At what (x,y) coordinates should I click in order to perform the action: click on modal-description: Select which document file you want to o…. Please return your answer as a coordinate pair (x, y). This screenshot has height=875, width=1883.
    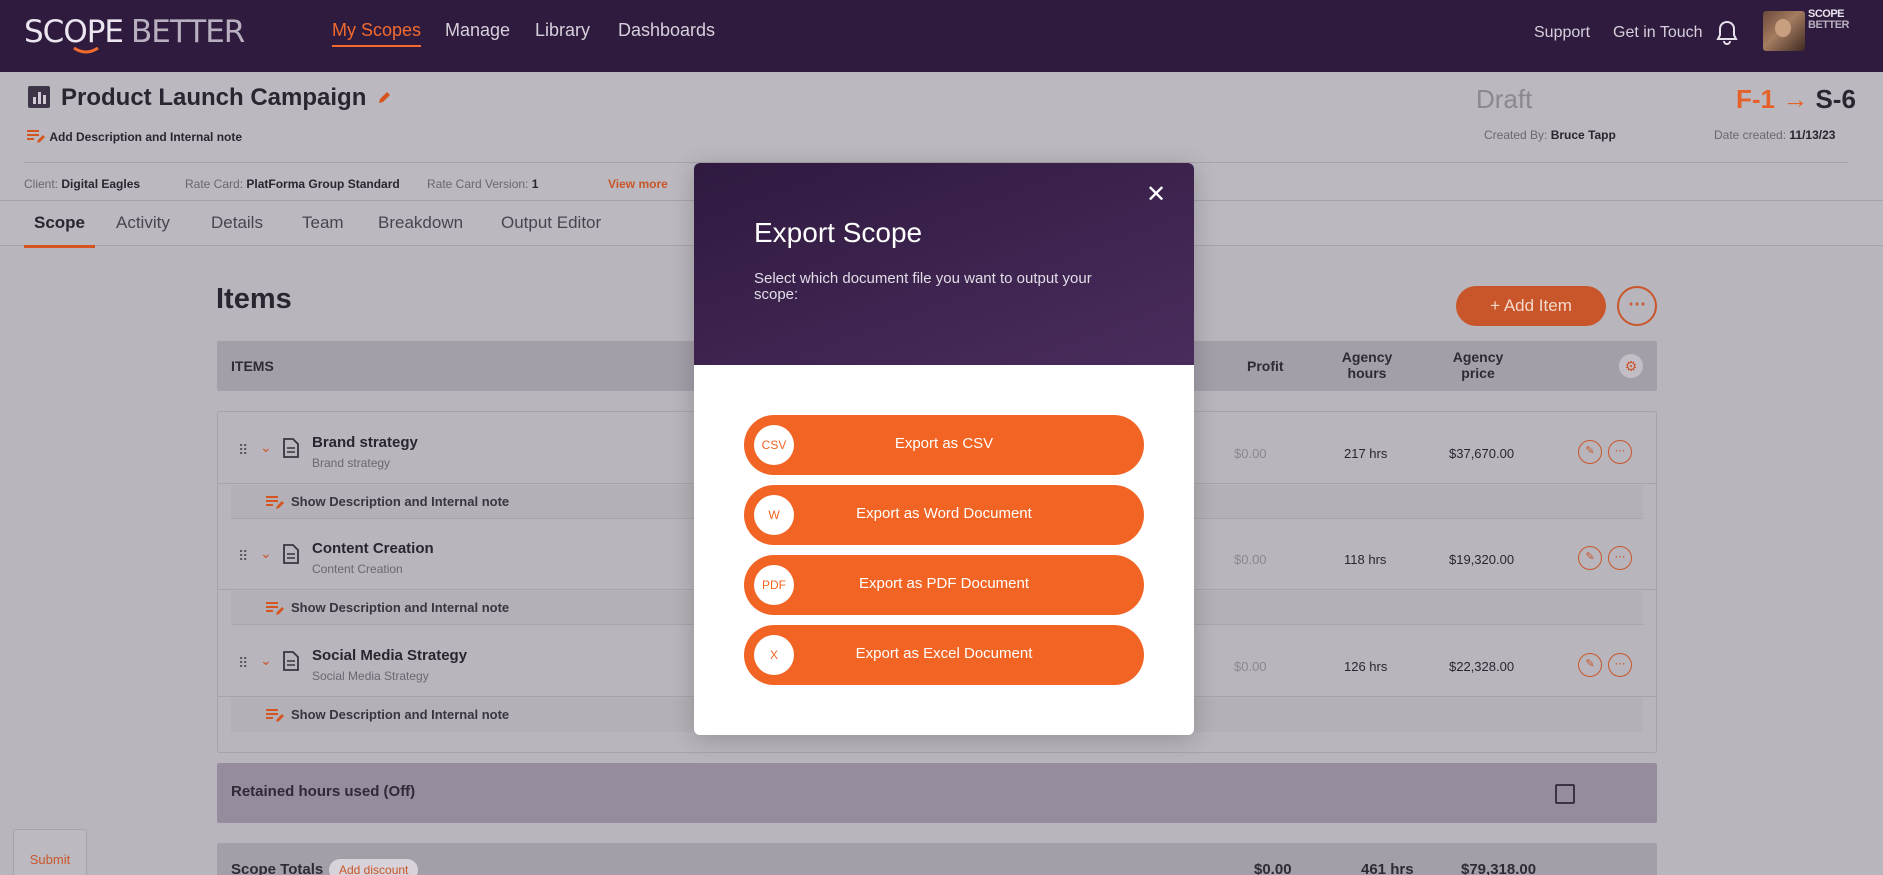
    Looking at the image, I should click on (923, 286).